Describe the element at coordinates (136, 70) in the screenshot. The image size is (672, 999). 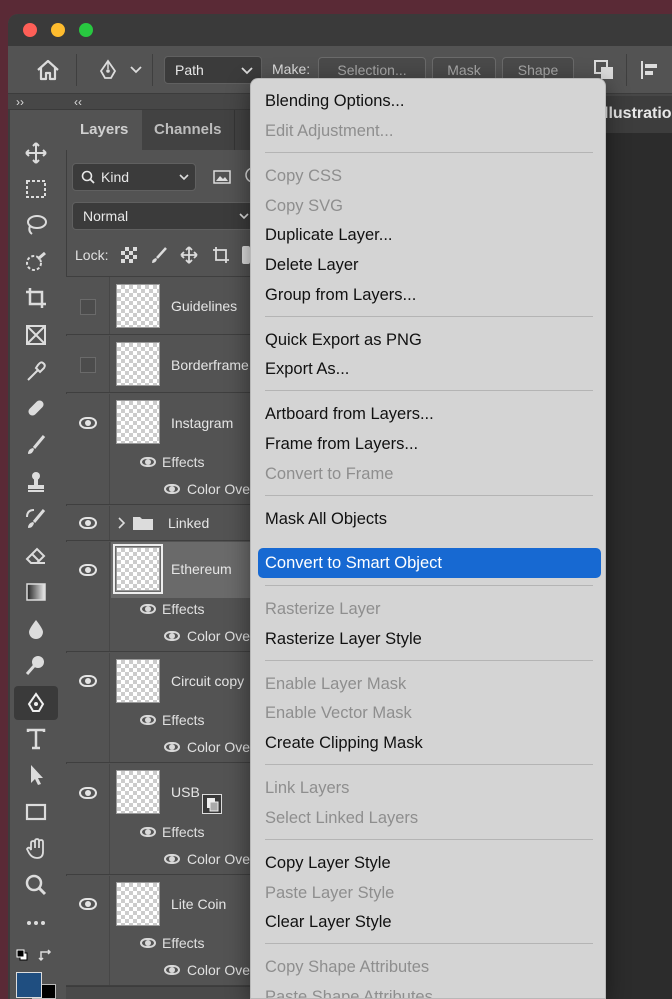
I see `chevron-down-icon` at that location.